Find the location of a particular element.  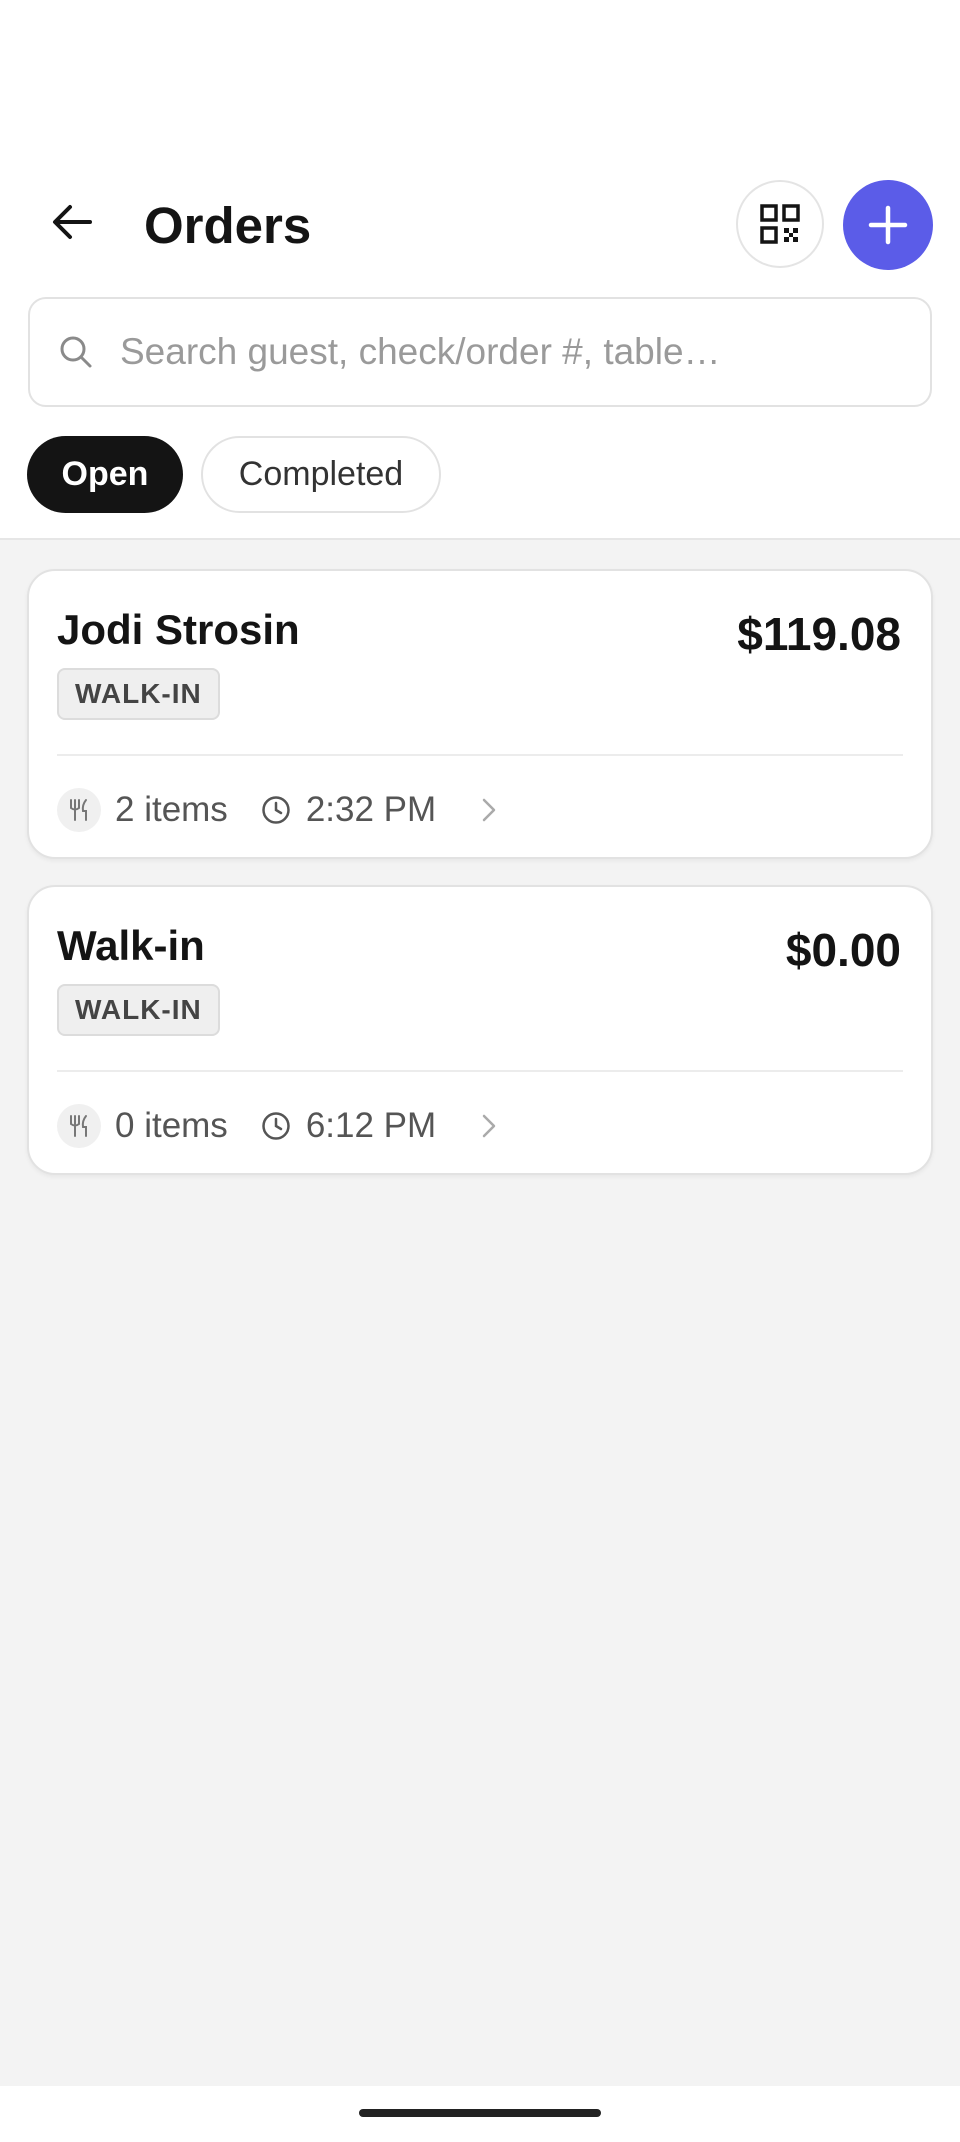

qr-code-icon is located at coordinates (780, 224).